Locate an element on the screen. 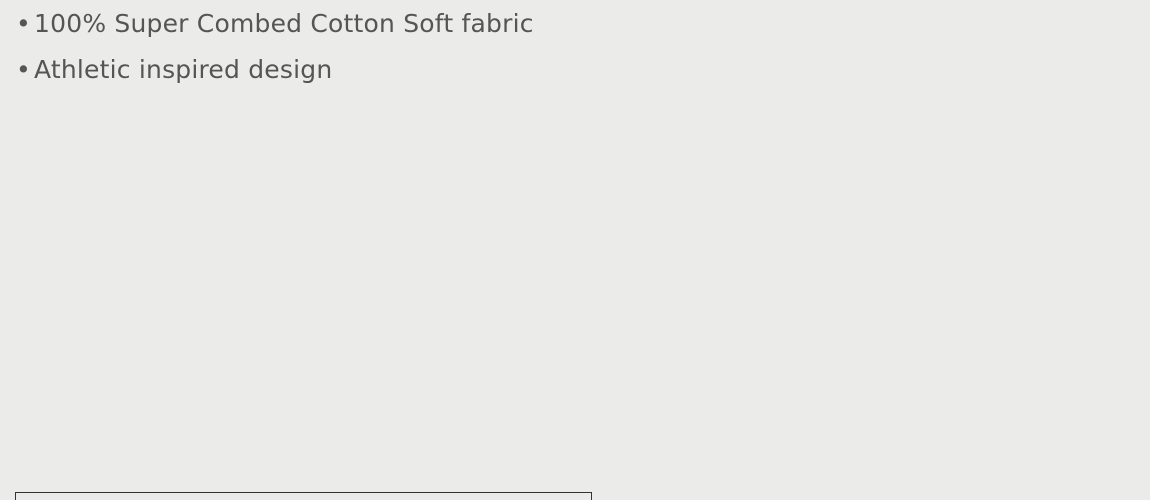 The height and width of the screenshot is (500, 1150). feature-item: • Athletic inspired design is located at coordinates (275, 75).